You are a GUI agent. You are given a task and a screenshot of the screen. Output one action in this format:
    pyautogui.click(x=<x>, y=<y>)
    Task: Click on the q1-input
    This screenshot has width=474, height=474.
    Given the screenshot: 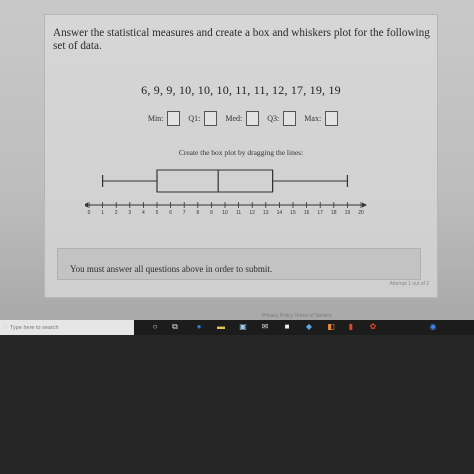 What is the action you would take?
    pyautogui.click(x=211, y=118)
    